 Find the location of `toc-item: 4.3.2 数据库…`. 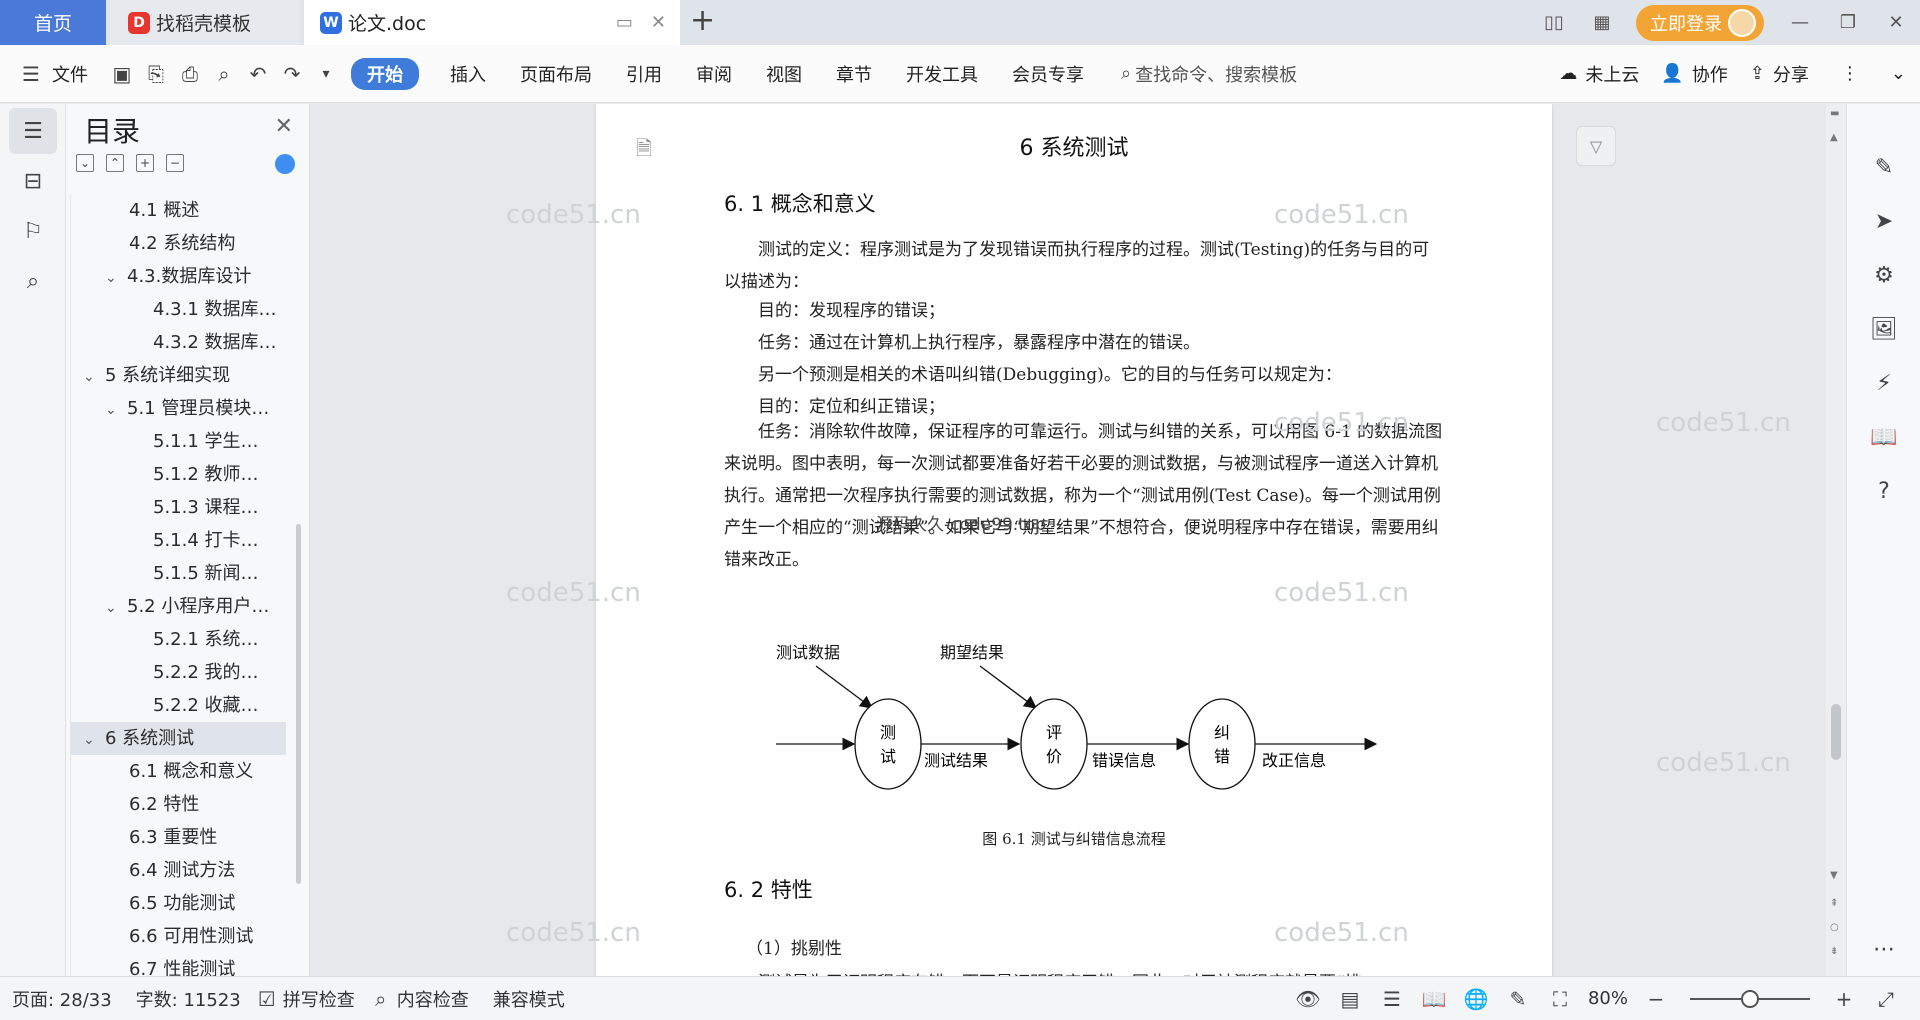

toc-item: 4.3.2 数据库… is located at coordinates (178, 342).